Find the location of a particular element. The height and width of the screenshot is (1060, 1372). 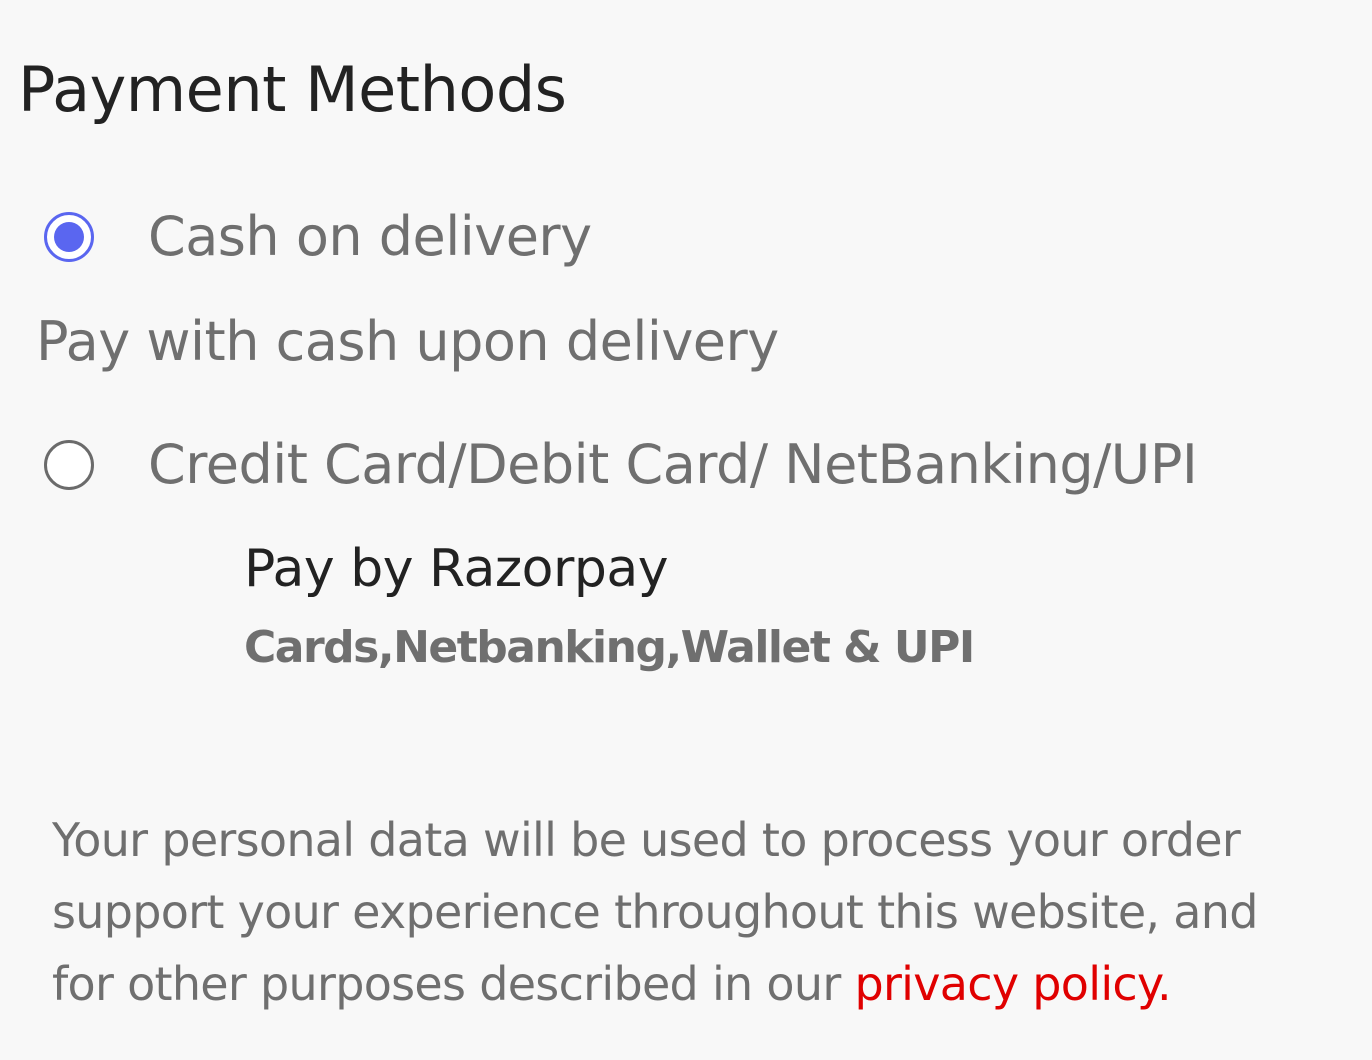

card-netbanking-upi-radio is located at coordinates (69, 465).